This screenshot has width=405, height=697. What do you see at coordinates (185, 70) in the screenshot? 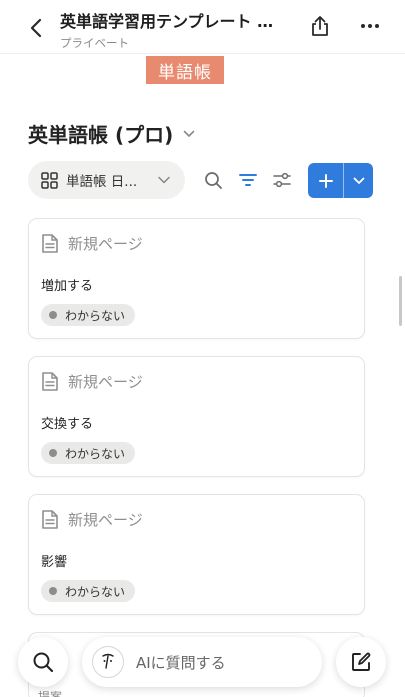
I see `highlighted-heading: 単語帳` at bounding box center [185, 70].